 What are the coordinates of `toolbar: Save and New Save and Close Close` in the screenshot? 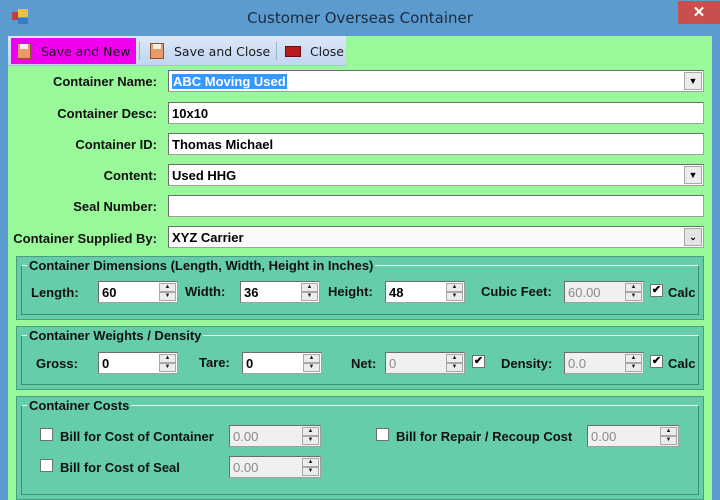 It's located at (177, 51).